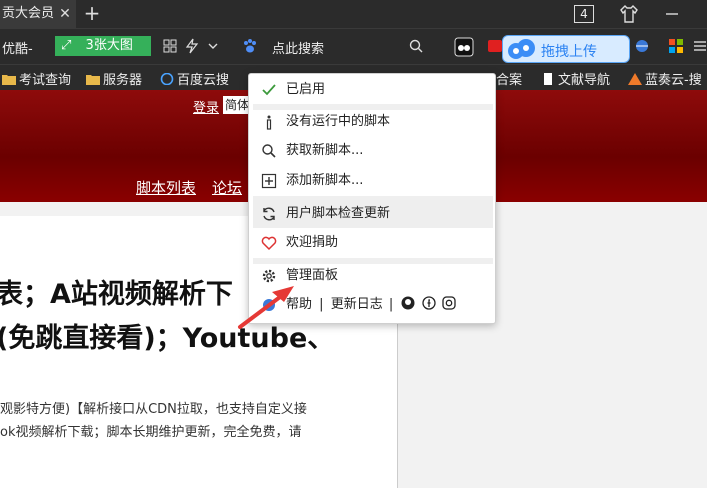 This screenshot has width=707, height=488. Describe the element at coordinates (269, 90) in the screenshot. I see `check-icon` at that location.